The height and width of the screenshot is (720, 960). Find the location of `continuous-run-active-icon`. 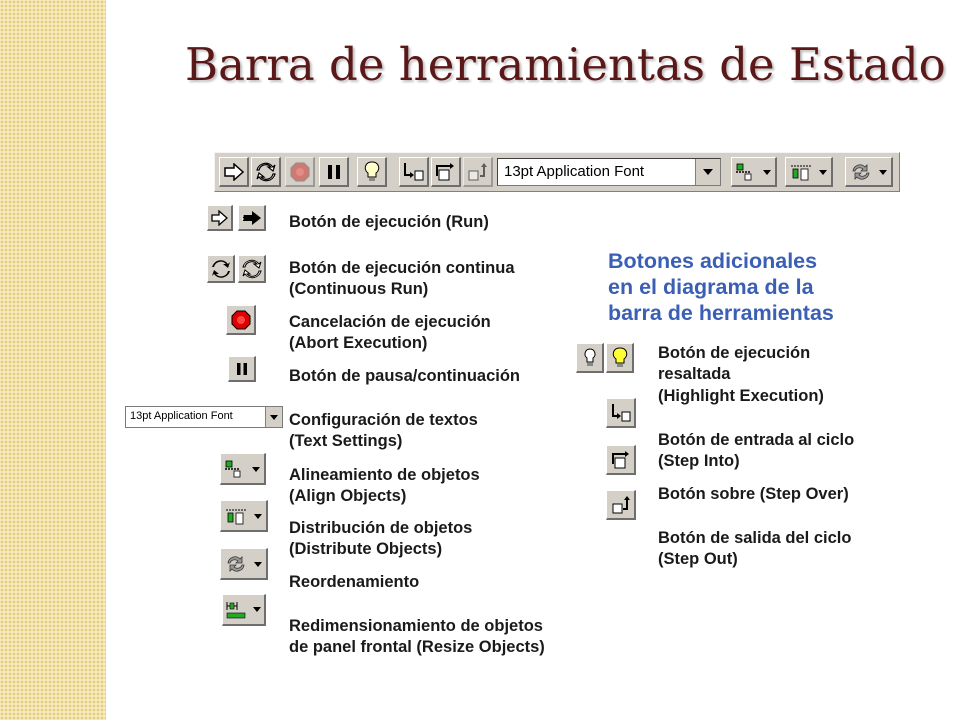

continuous-run-active-icon is located at coordinates (221, 269).